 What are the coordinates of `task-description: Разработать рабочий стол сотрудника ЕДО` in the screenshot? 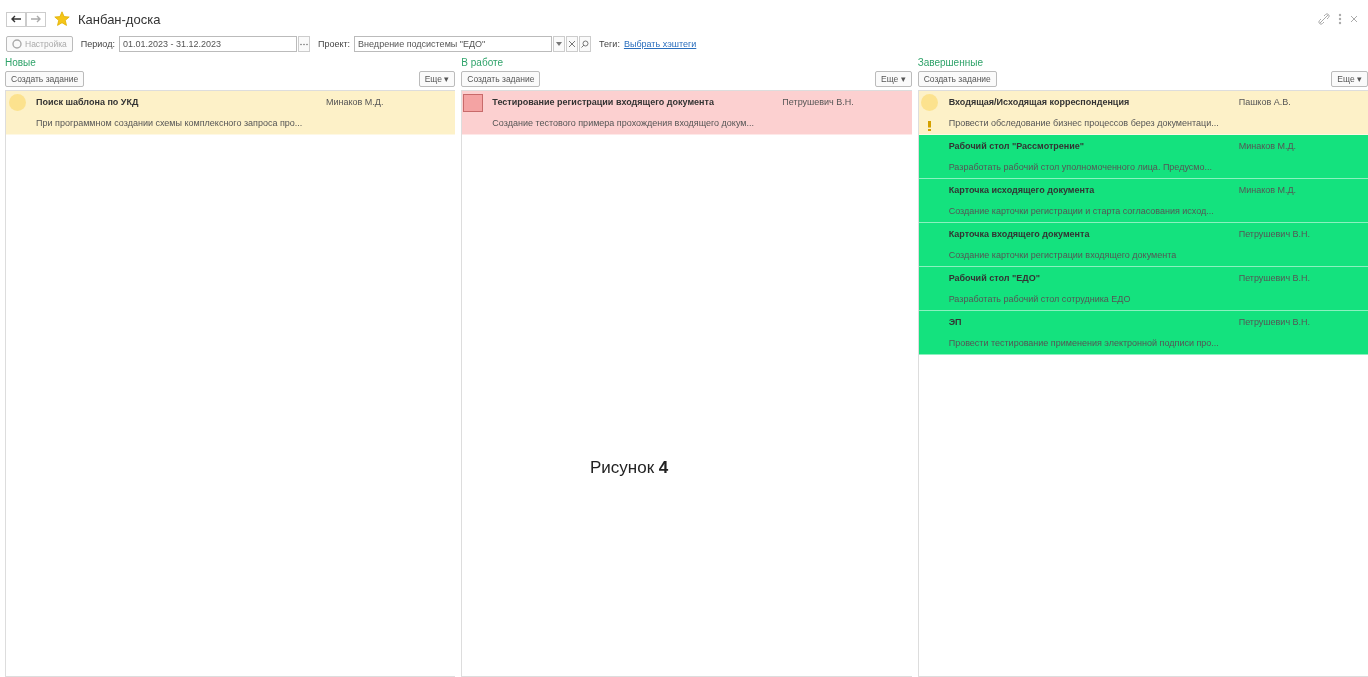 It's located at (1040, 299).